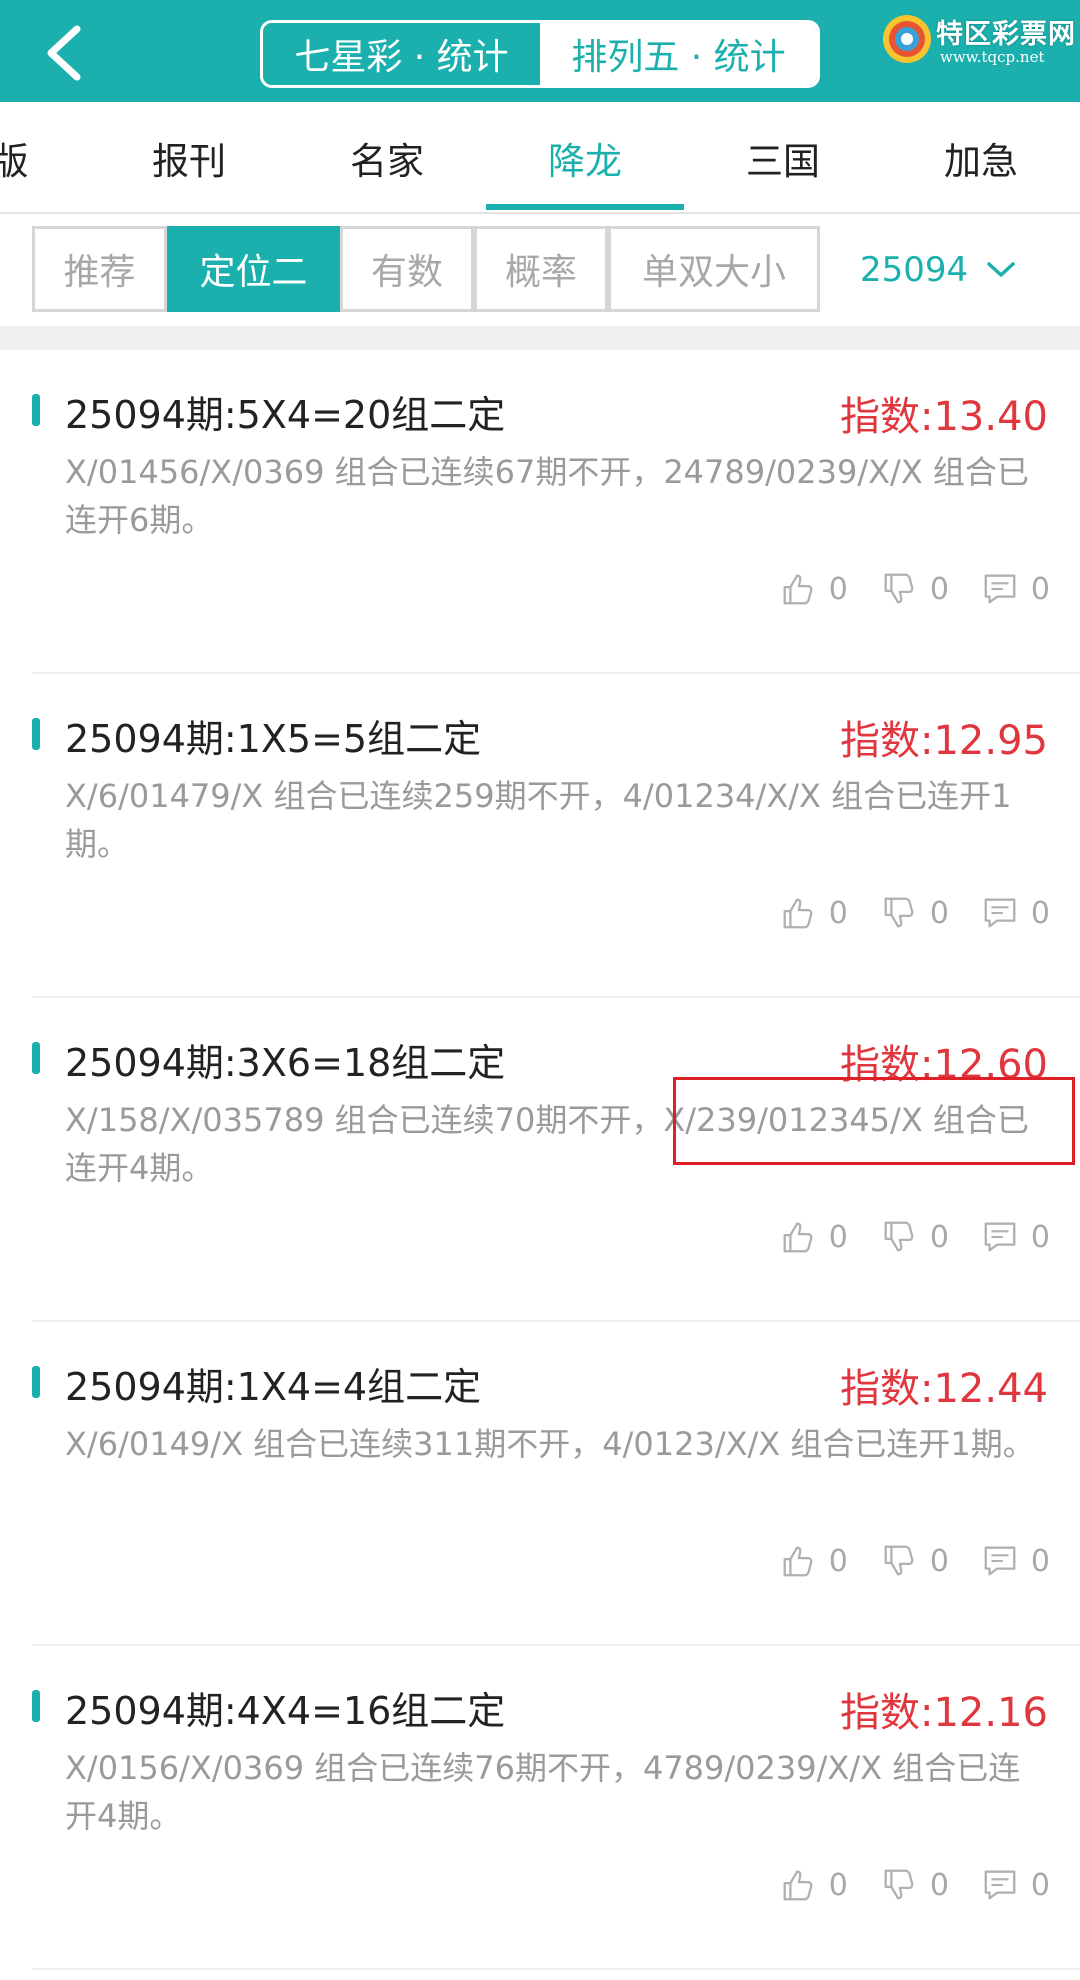 This screenshot has width=1080, height=1980. What do you see at coordinates (907, 39) in the screenshot?
I see `swirl-logo-icon` at bounding box center [907, 39].